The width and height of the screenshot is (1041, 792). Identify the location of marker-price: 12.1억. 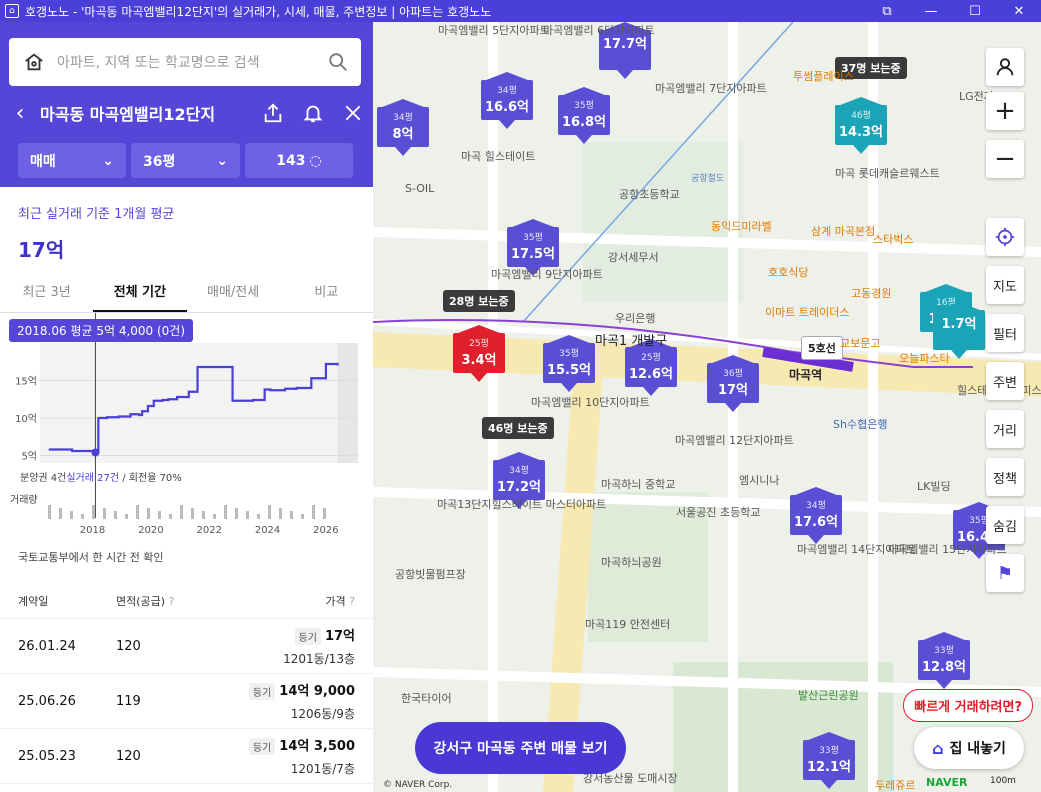
(829, 767).